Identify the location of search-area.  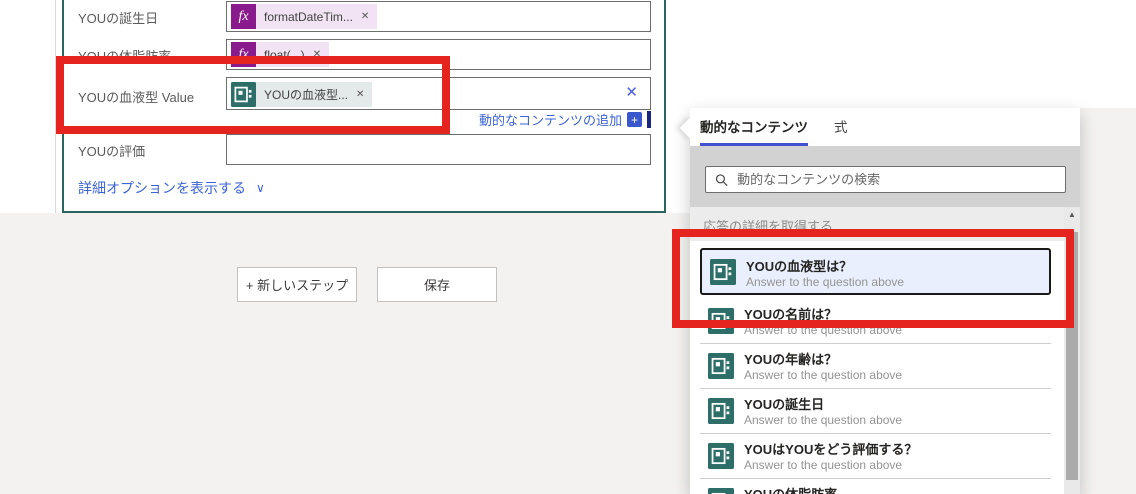
(885, 176).